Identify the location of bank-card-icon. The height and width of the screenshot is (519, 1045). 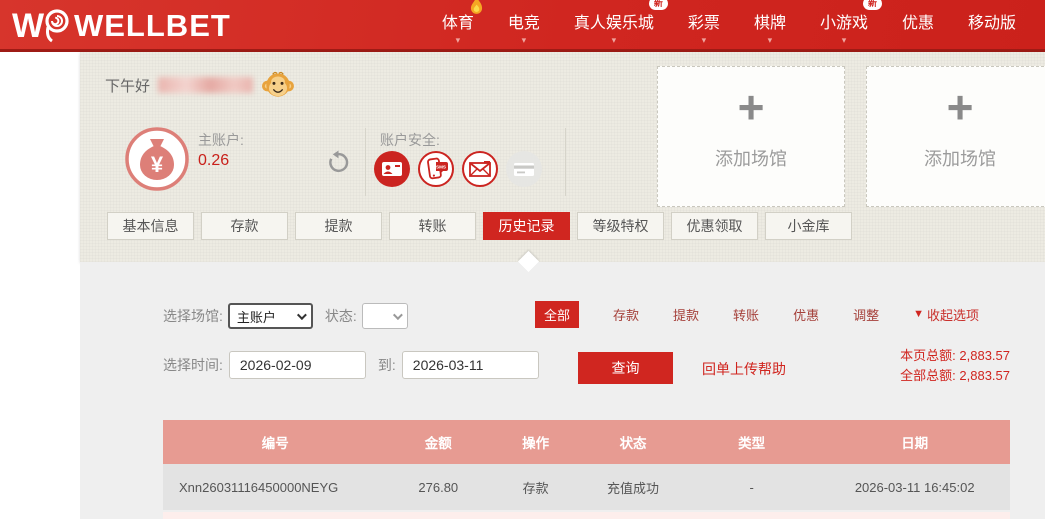
(524, 169).